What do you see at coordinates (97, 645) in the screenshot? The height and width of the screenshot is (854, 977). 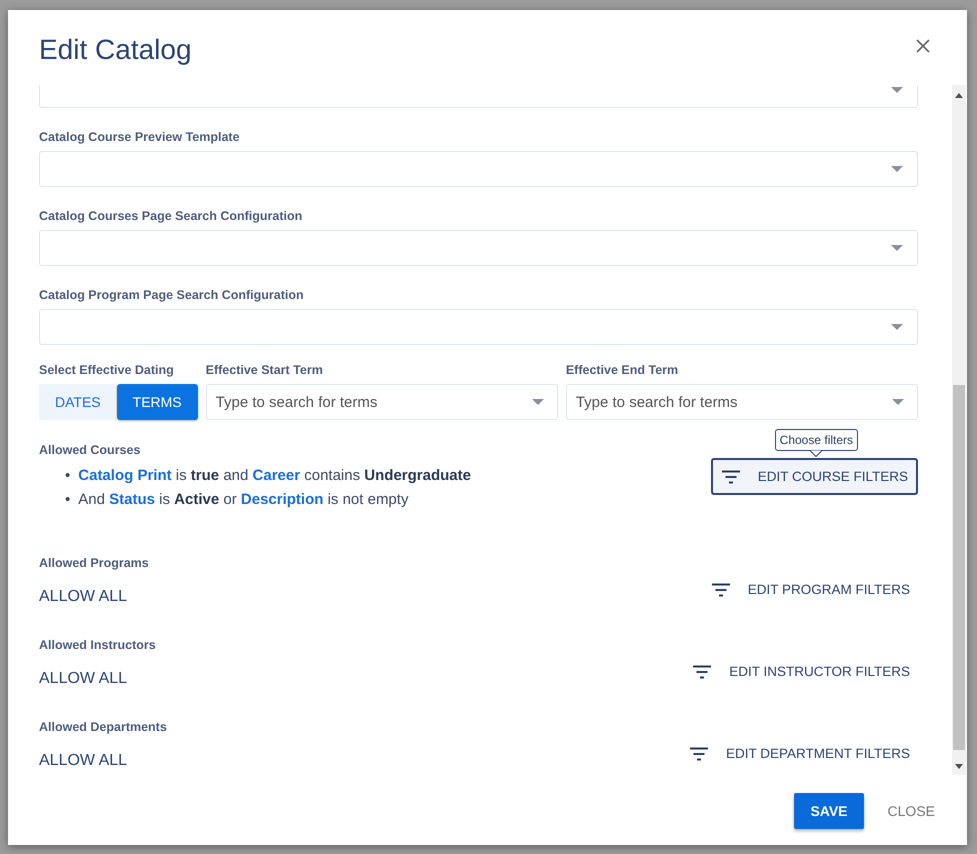 I see `section-label: Allowed Instructors` at bounding box center [97, 645].